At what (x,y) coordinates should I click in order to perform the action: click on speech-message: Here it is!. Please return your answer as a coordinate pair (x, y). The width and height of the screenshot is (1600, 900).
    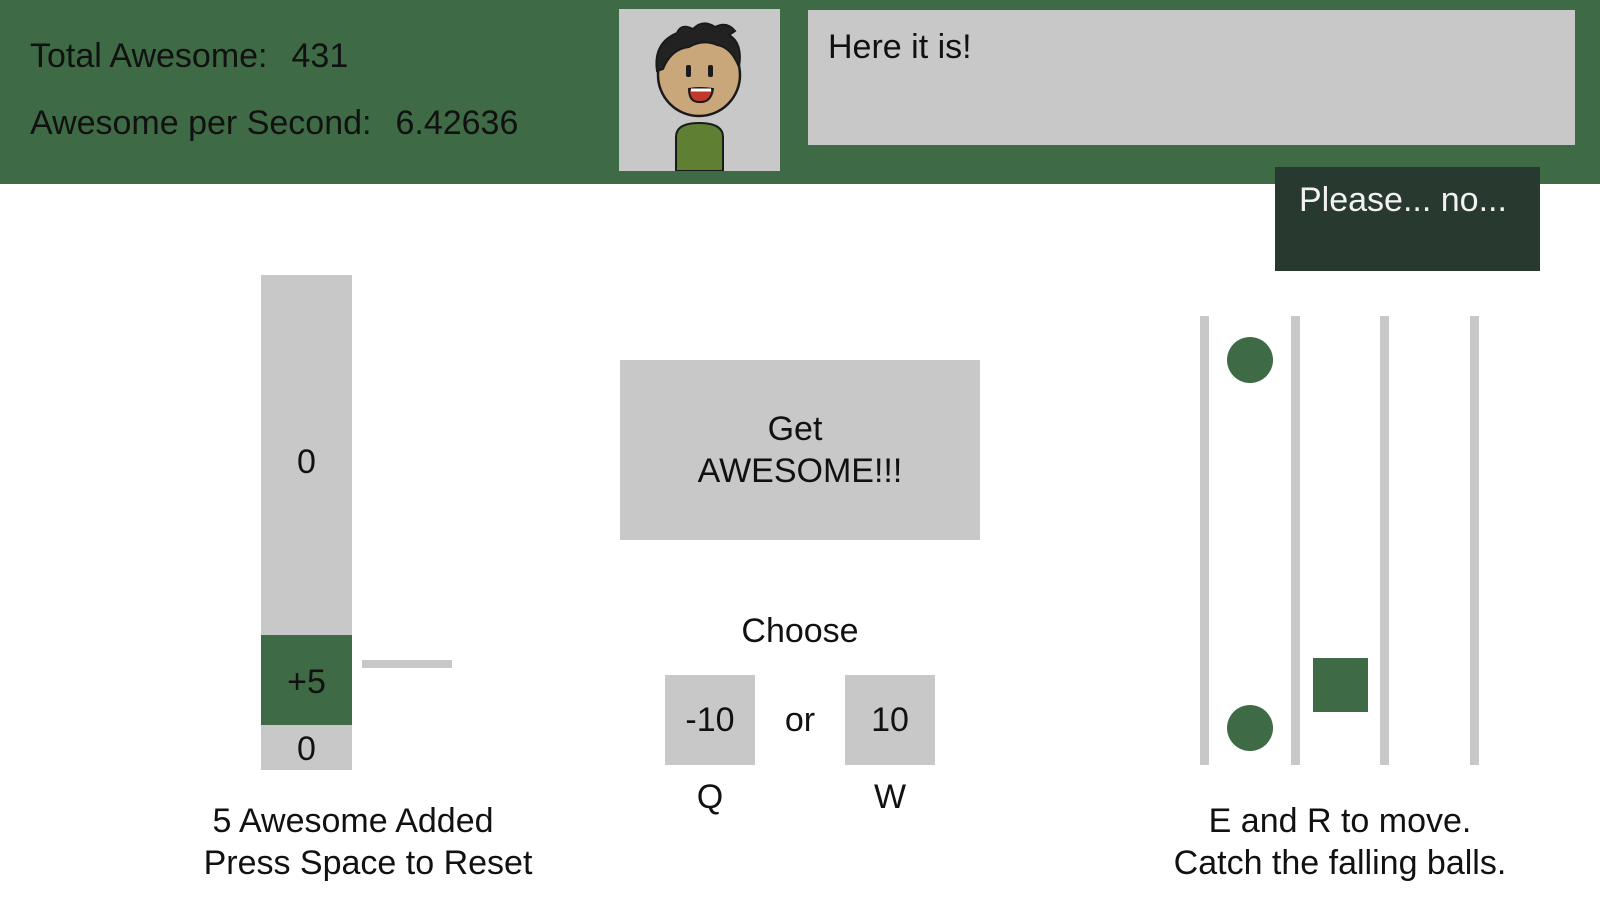
    Looking at the image, I should click on (900, 47).